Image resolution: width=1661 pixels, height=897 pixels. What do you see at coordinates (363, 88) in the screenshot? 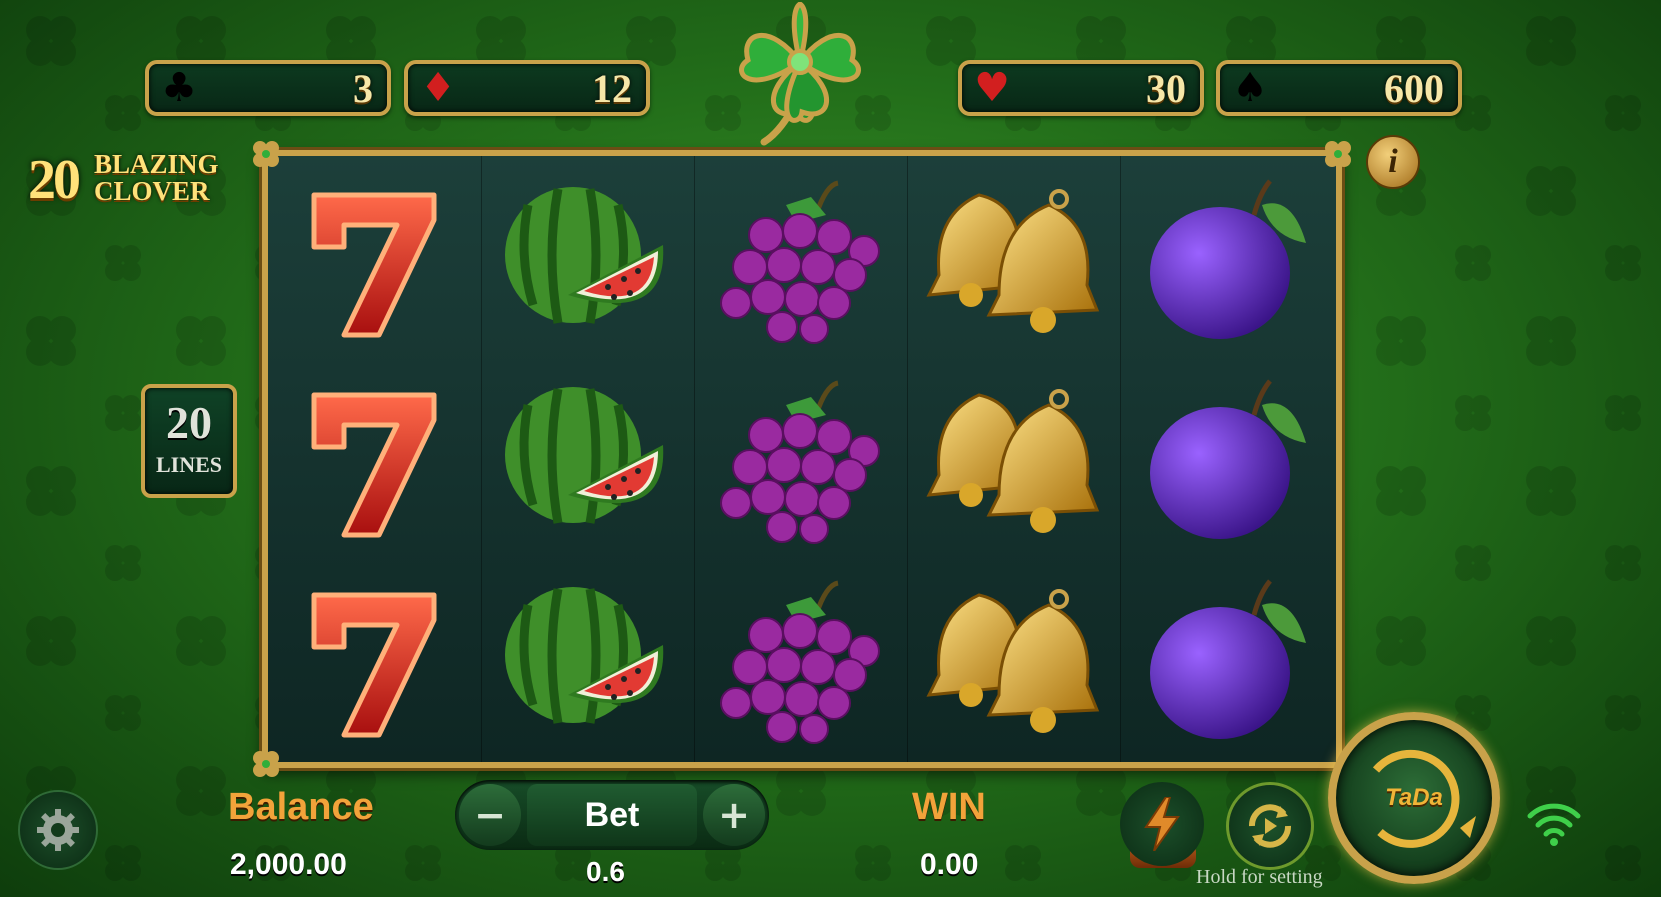
I see `suit-value-club: 3` at bounding box center [363, 88].